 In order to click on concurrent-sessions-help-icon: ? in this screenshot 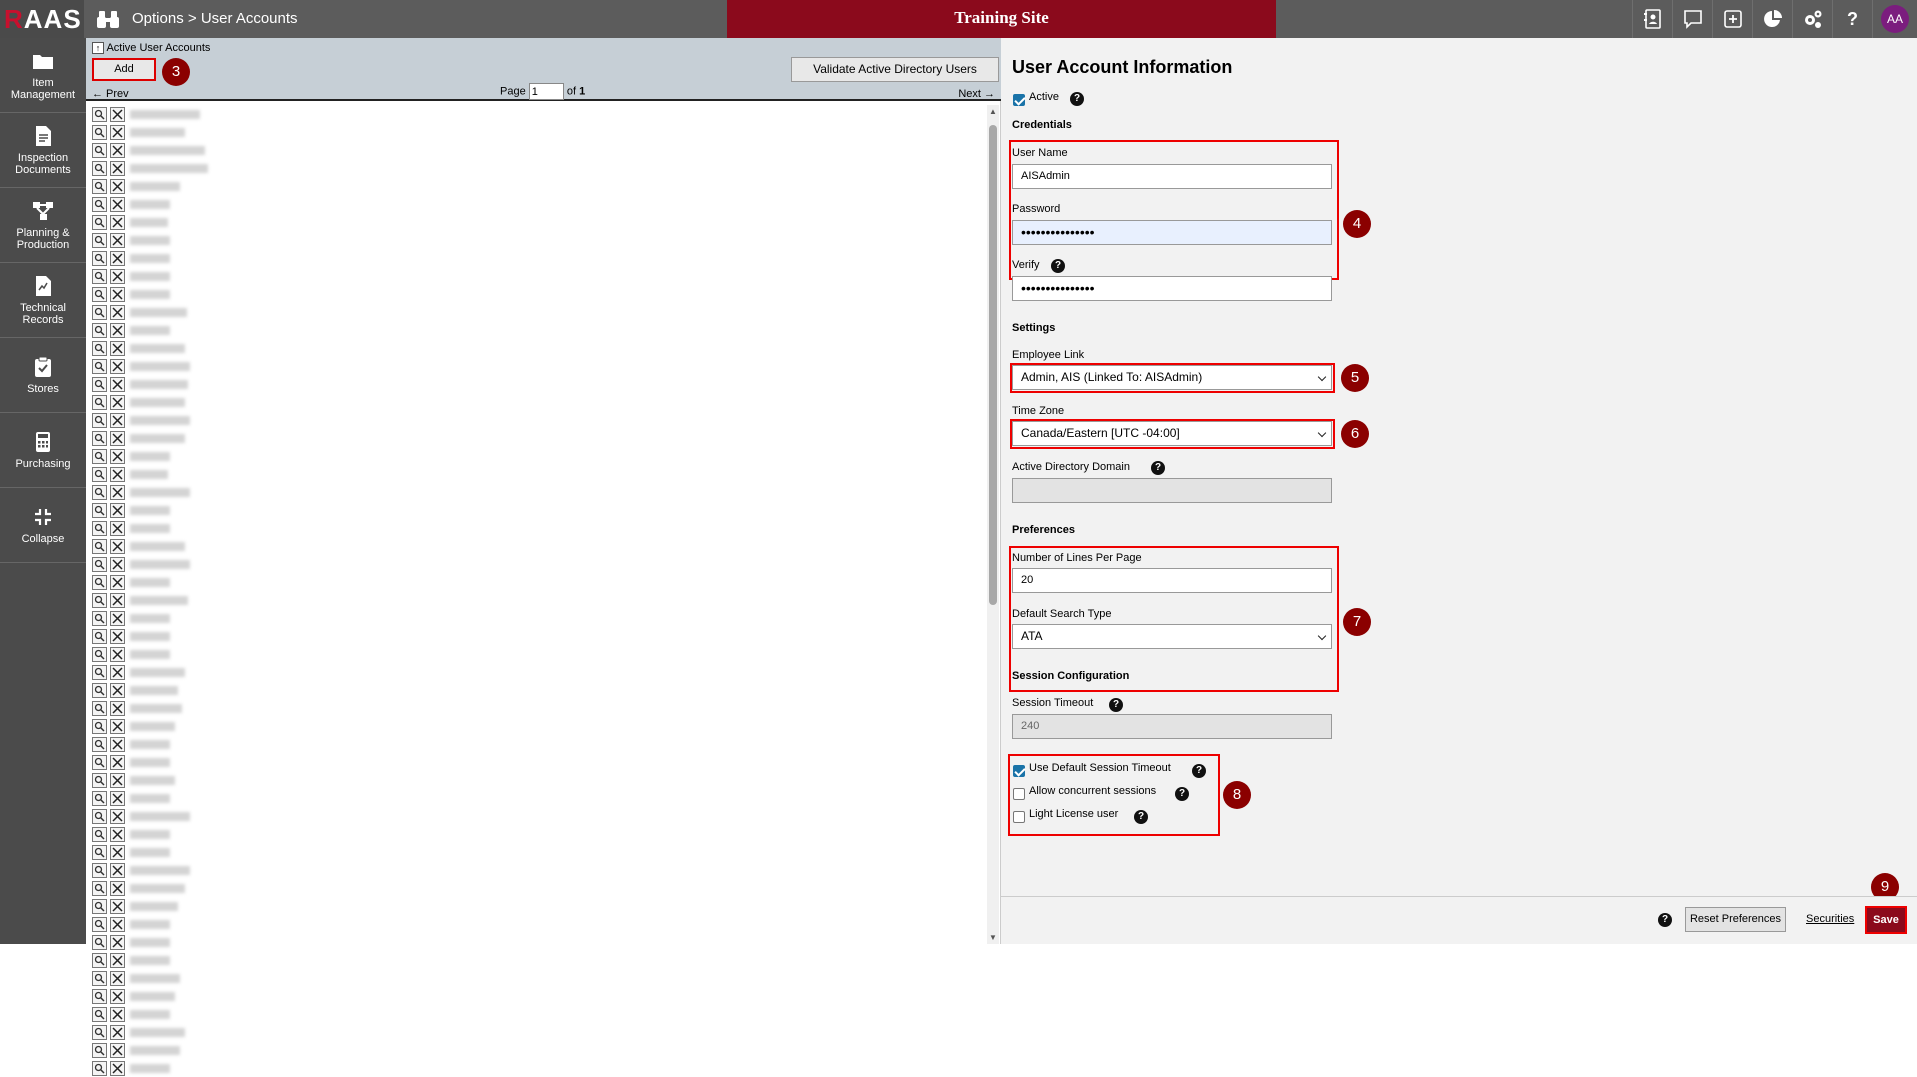, I will do `click(1182, 794)`.